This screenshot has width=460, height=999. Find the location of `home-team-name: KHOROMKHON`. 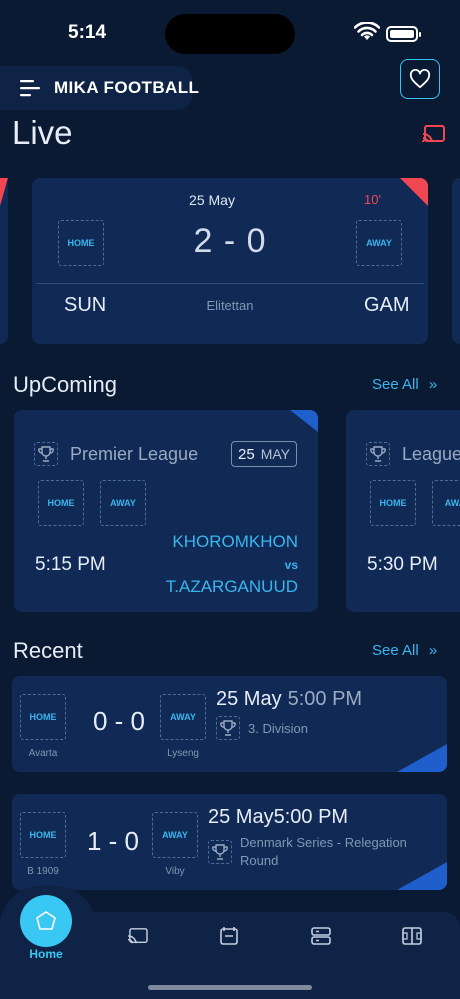

home-team-name: KHOROMKHON is located at coordinates (235, 541).